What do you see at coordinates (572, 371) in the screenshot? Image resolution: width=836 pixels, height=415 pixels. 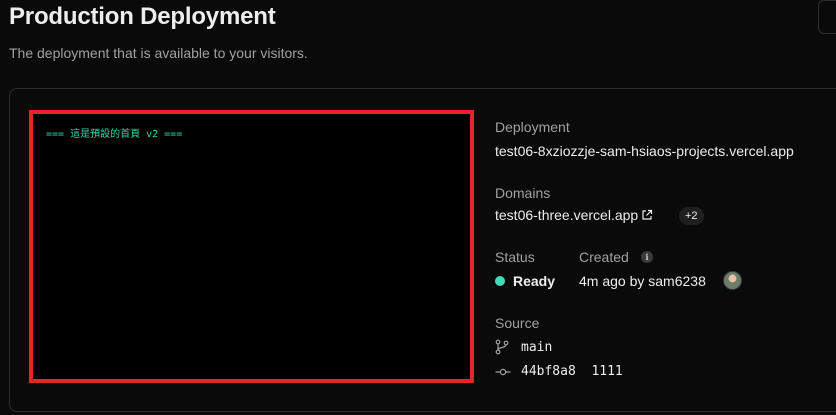 I see `commit-link: 44bf8a8 1111` at bounding box center [572, 371].